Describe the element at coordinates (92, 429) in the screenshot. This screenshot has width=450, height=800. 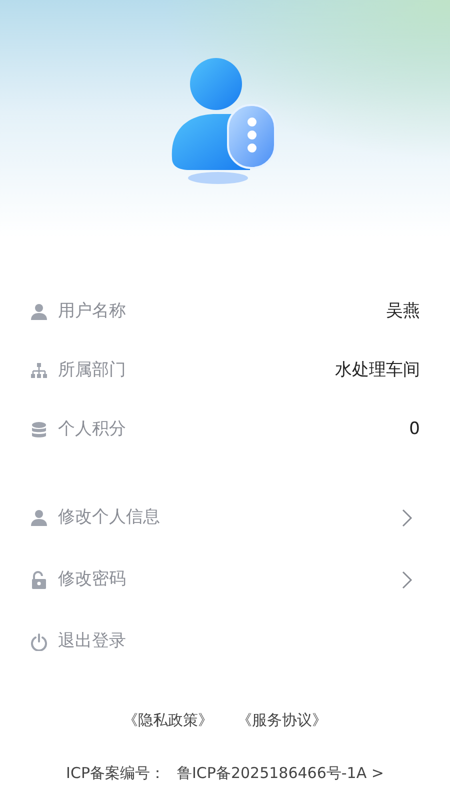
I see `field-label: 个人积分` at that location.